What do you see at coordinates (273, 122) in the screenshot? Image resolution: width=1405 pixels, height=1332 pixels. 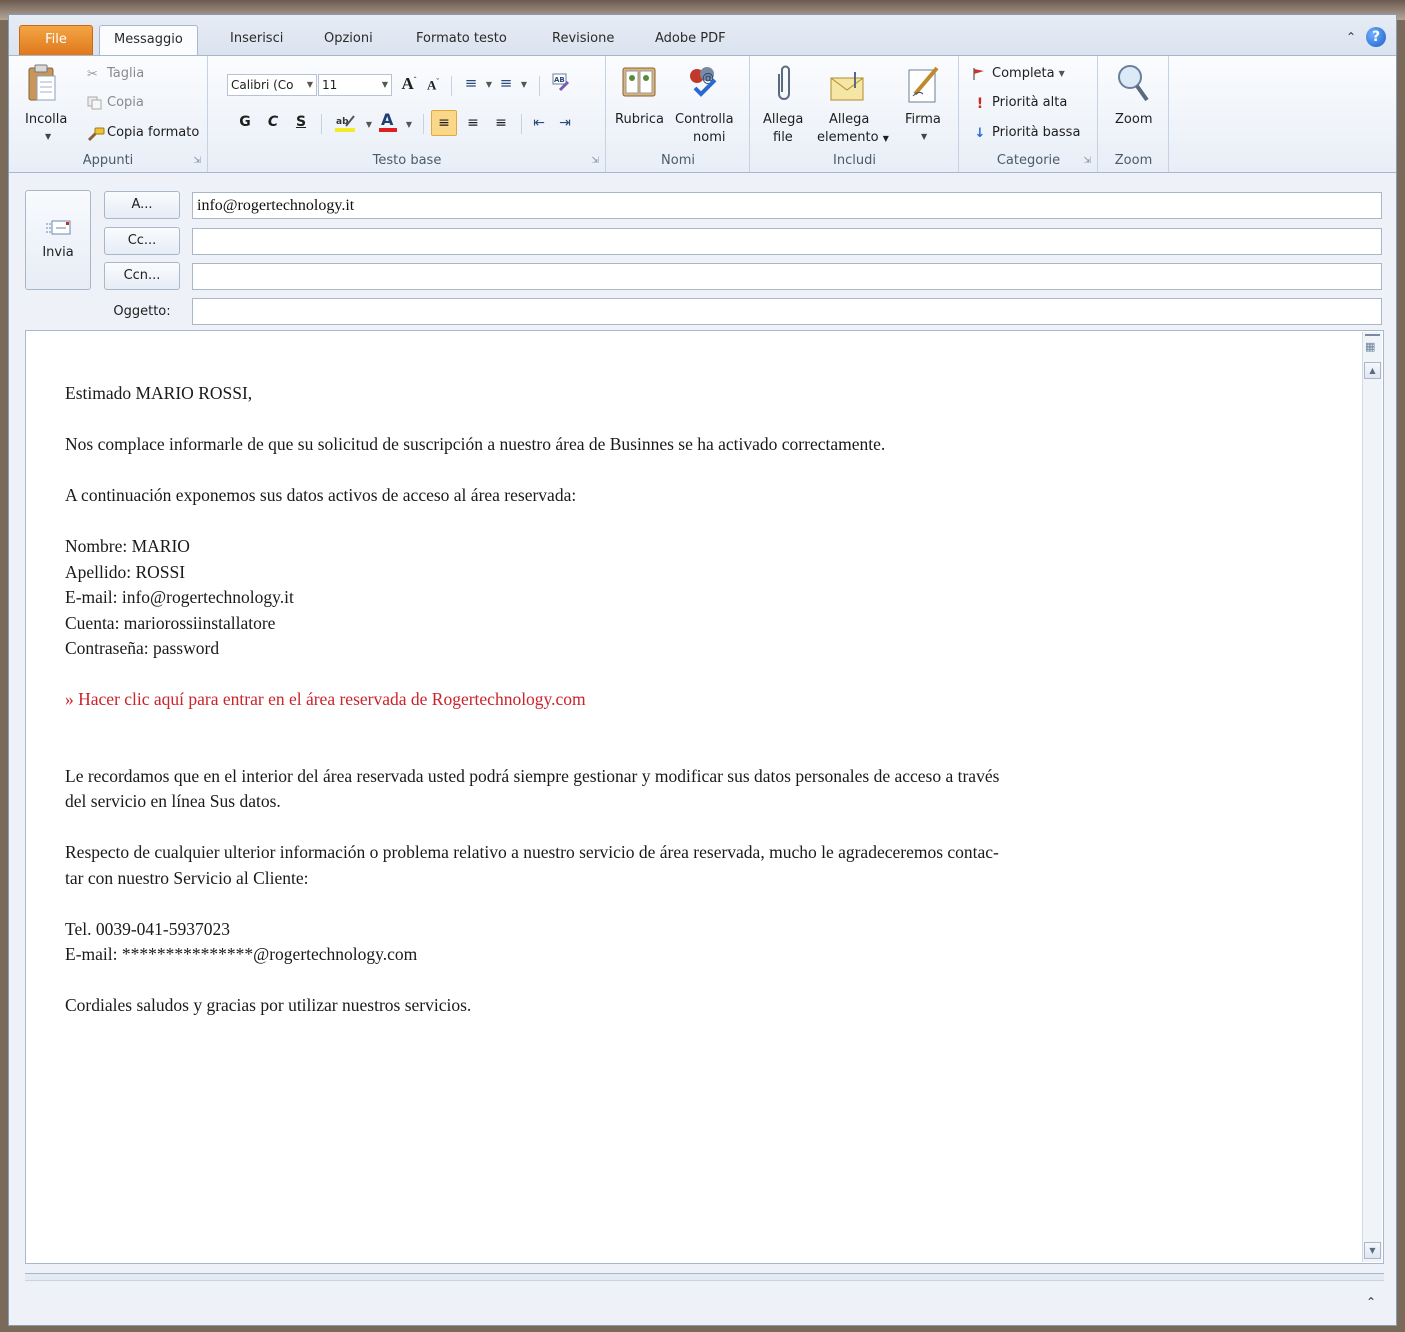 I see `italic-button: C` at bounding box center [273, 122].